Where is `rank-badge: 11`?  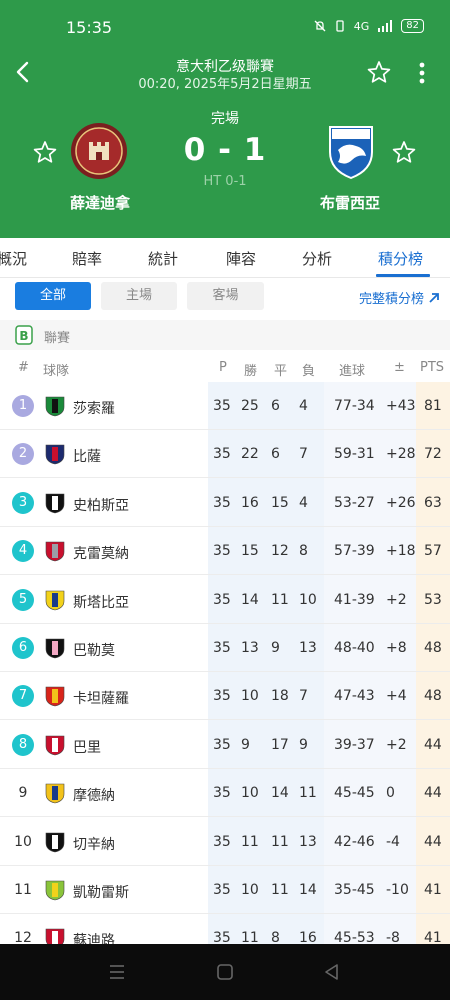 rank-badge: 11 is located at coordinates (23, 890).